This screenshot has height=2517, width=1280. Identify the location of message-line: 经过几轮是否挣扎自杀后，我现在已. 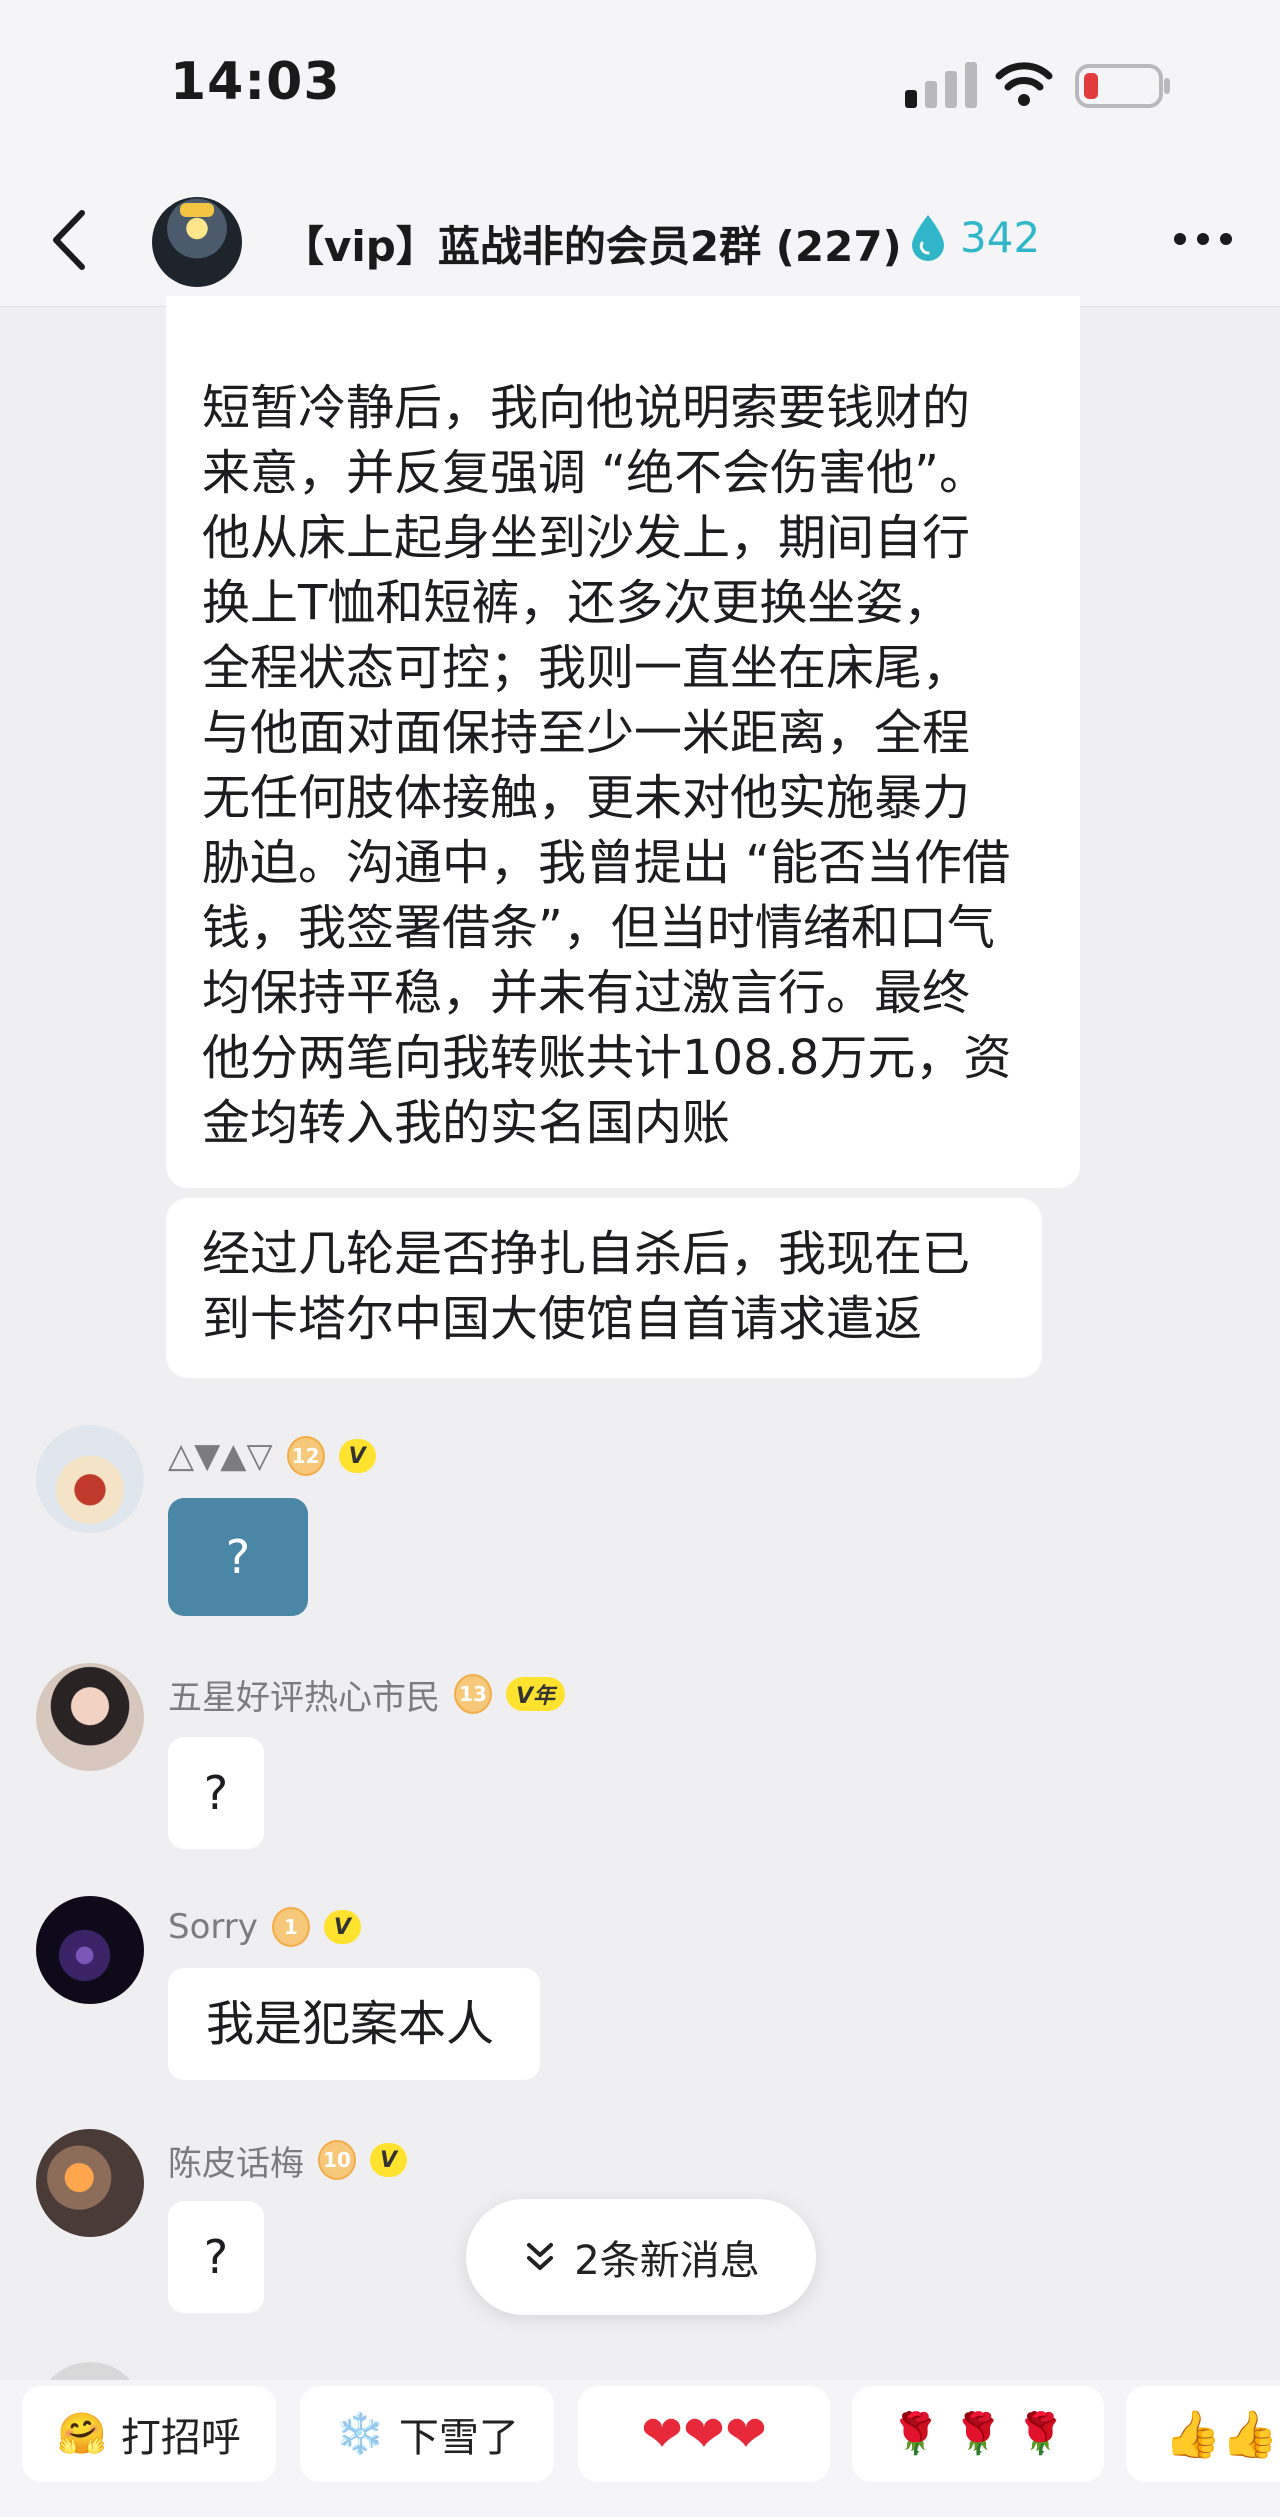
(586, 1254).